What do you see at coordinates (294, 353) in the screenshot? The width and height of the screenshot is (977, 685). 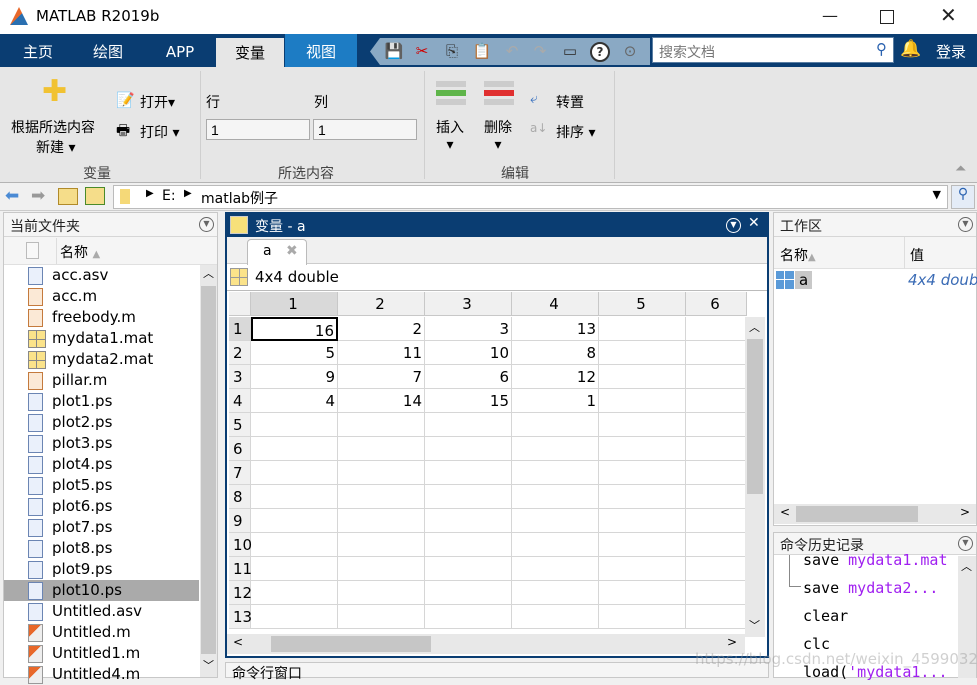 I see `grid-cell: 5` at bounding box center [294, 353].